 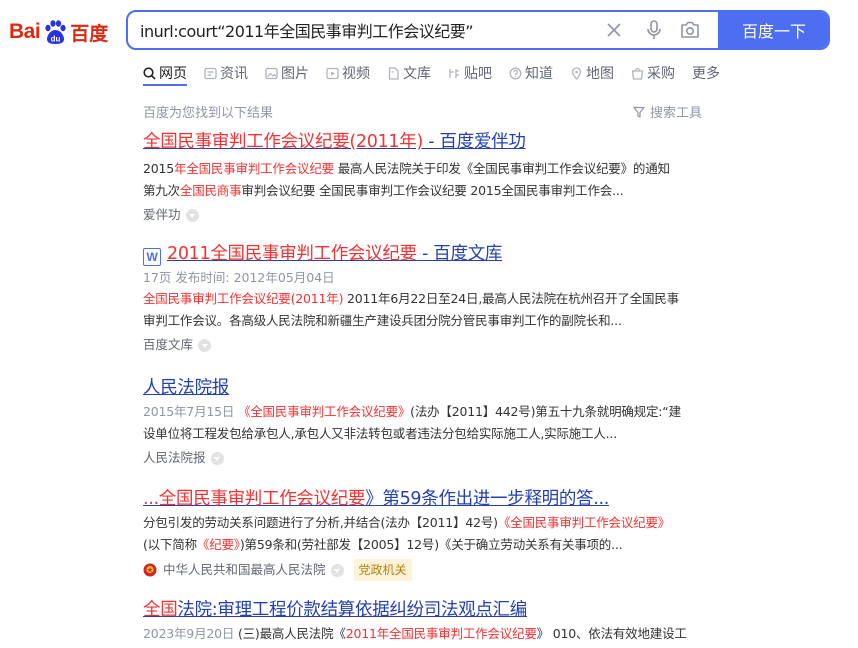 What do you see at coordinates (190, 633) in the screenshot?
I see `result-date: 2023年9月20日` at bounding box center [190, 633].